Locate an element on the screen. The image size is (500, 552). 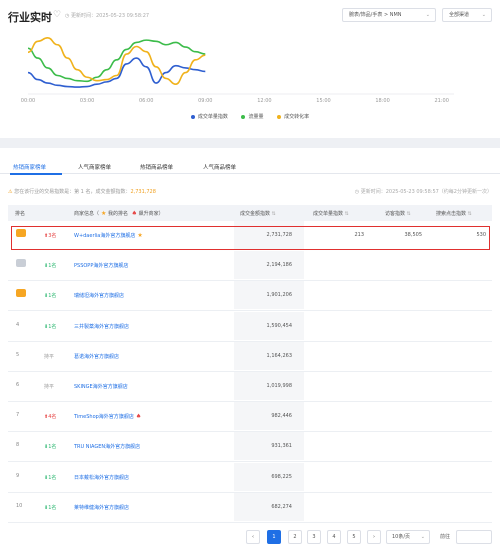
rank-change: ⬆4名 is located at coordinates (50, 417).